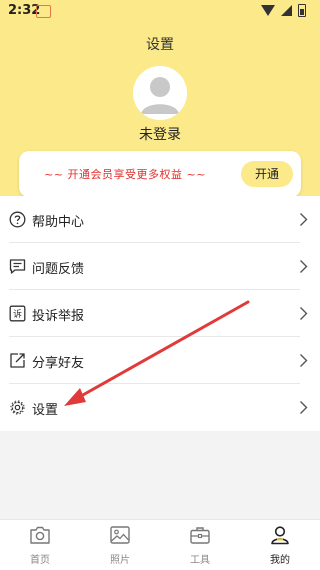  Describe the element at coordinates (58, 269) in the screenshot. I see `menu-item-label: 问题反馈` at that location.